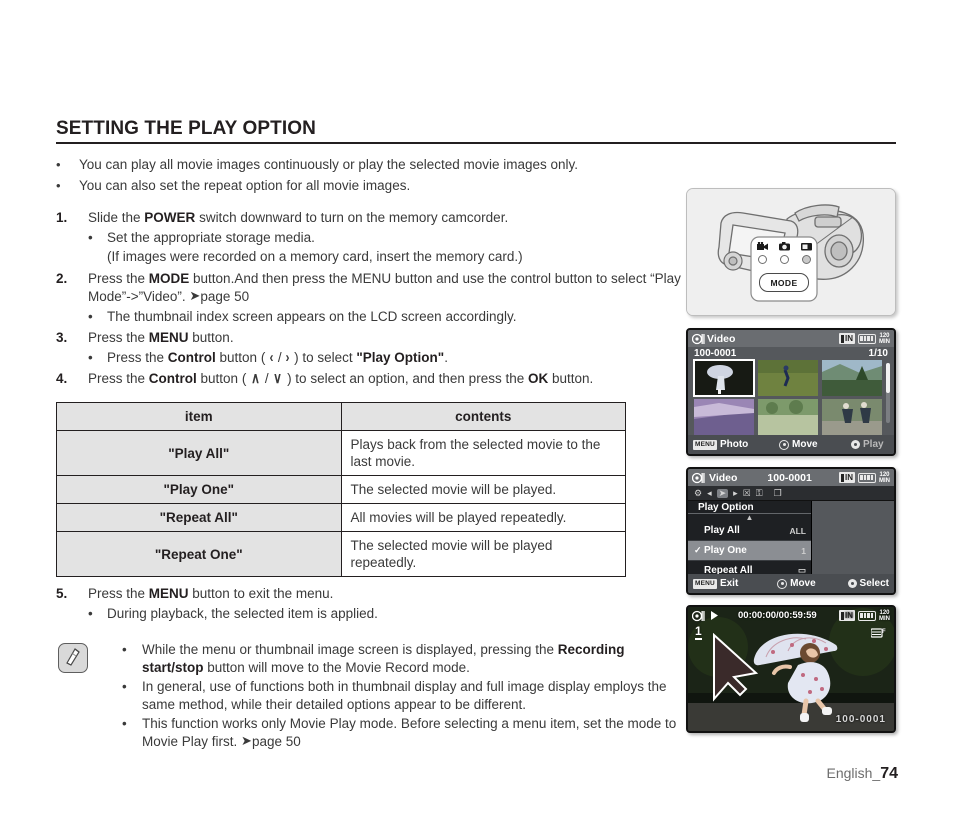 The height and width of the screenshot is (825, 954). Describe the element at coordinates (483, 517) in the screenshot. I see `table-cell-contents: All movies will be played repeatedly.` at that location.